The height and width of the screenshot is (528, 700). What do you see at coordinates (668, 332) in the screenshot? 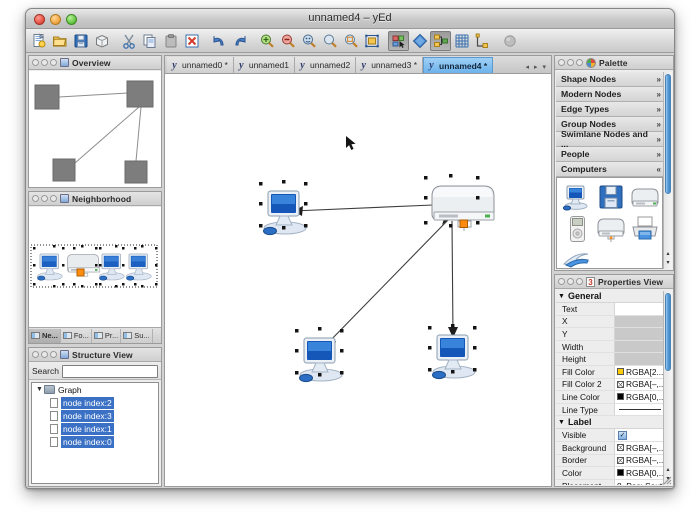
I see `properties-scrollbar-thumb` at bounding box center [668, 332].